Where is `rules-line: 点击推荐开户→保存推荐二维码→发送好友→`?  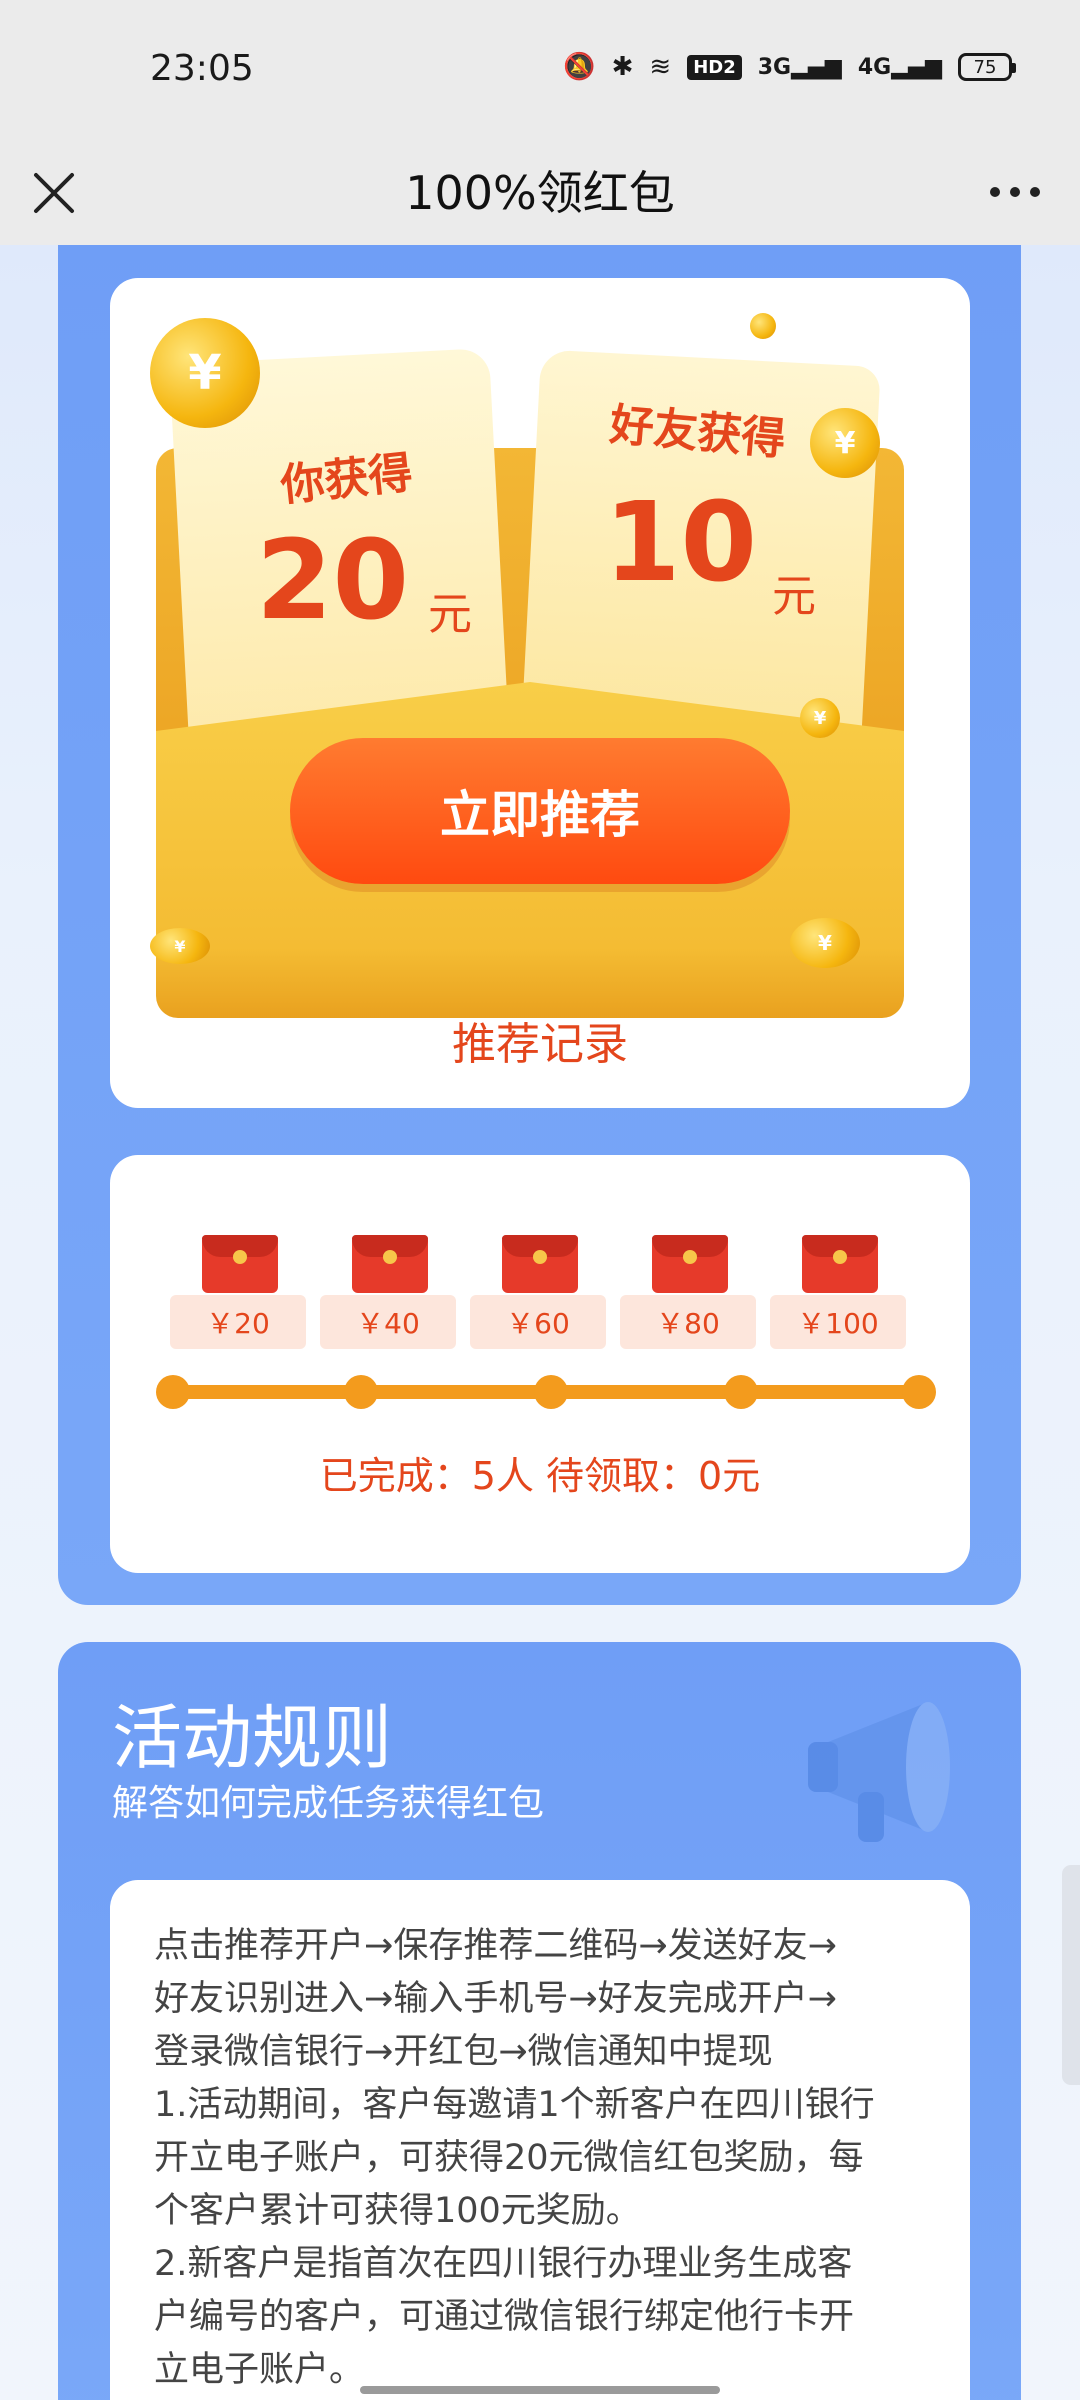
rules-line: 点击推荐开户→保存推荐二维码→发送好友→ is located at coordinates (495, 1946).